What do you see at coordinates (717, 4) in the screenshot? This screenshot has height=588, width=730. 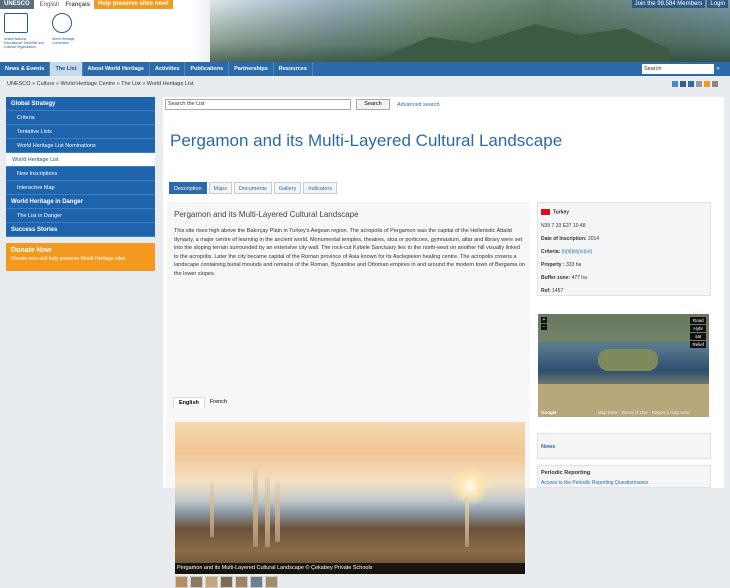 I see `login-link: Login` at bounding box center [717, 4].